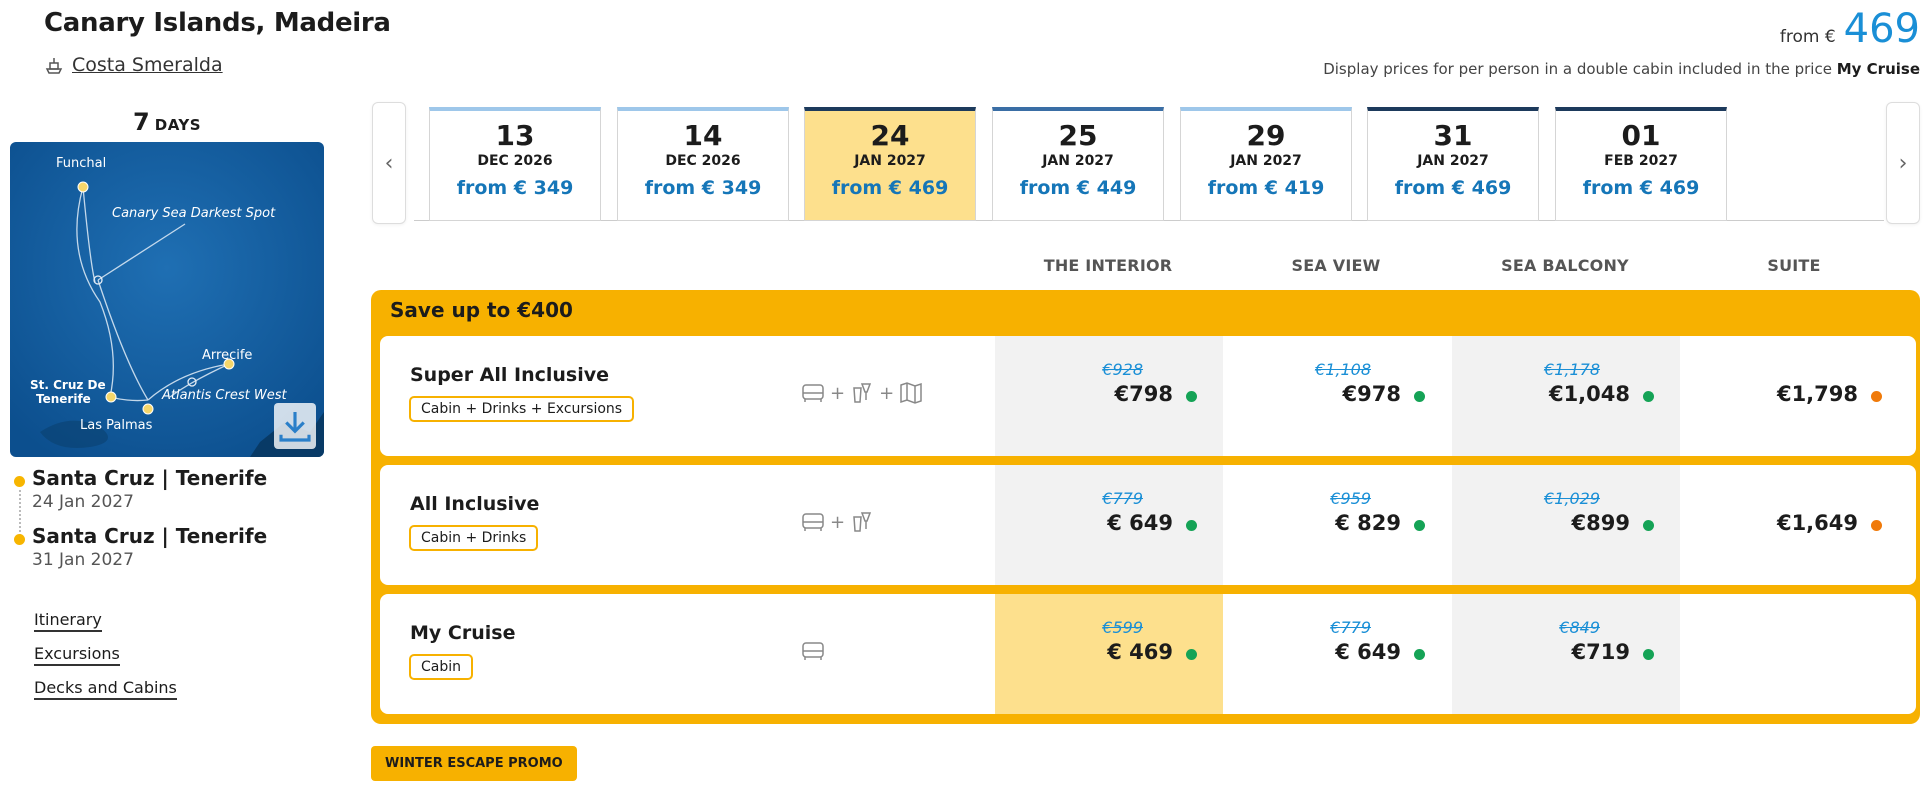 The width and height of the screenshot is (1930, 800). Describe the element at coordinates (224, 395) in the screenshot. I see `map-label-atlantis: Atlantis Crest West` at that location.